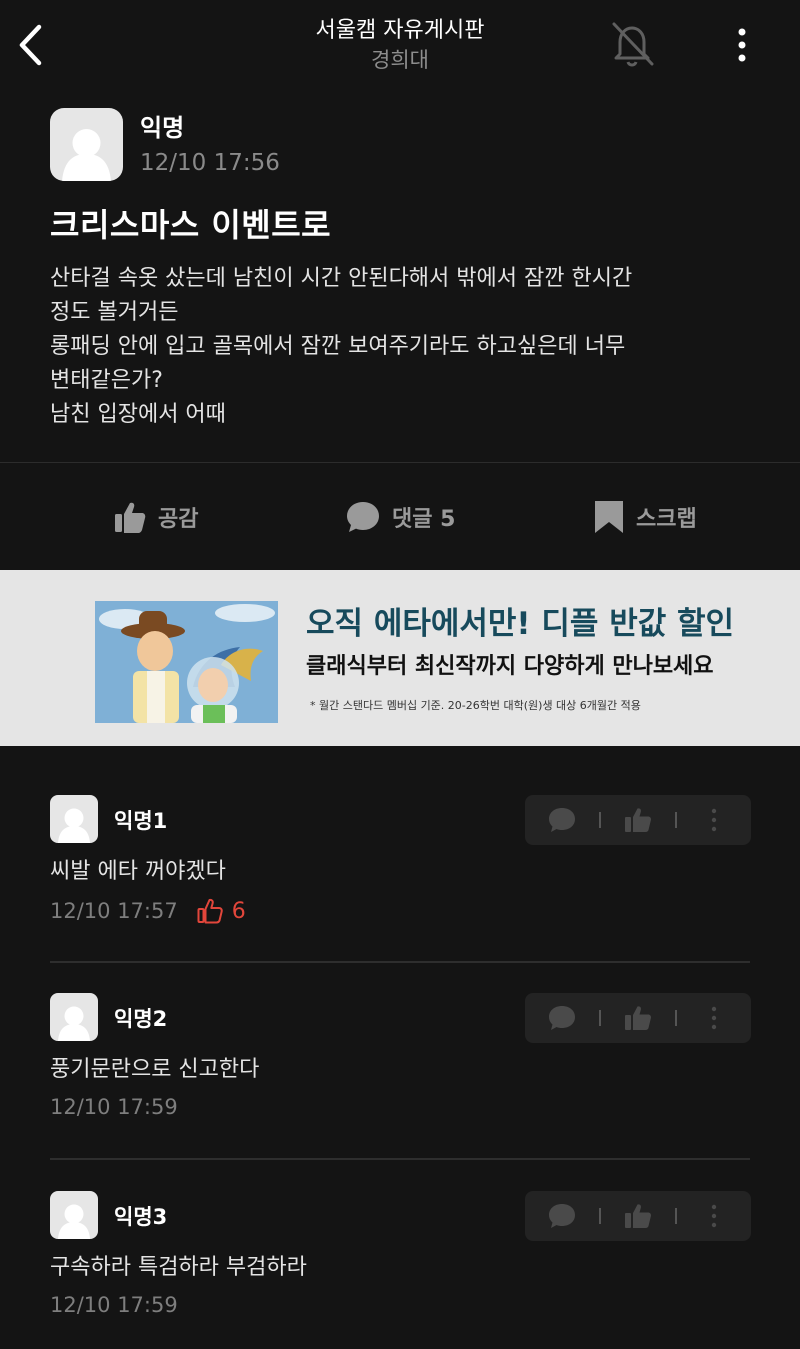 The width and height of the screenshot is (800, 1349). What do you see at coordinates (210, 163) in the screenshot?
I see `post-timestamp: 12/10 17:56` at bounding box center [210, 163].